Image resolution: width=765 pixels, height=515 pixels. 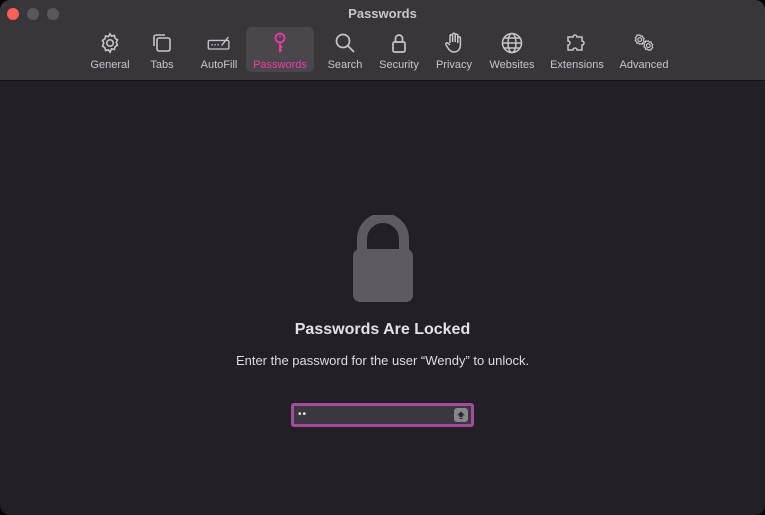 What do you see at coordinates (162, 65) in the screenshot?
I see `tab-tabs-label: Tabs` at bounding box center [162, 65].